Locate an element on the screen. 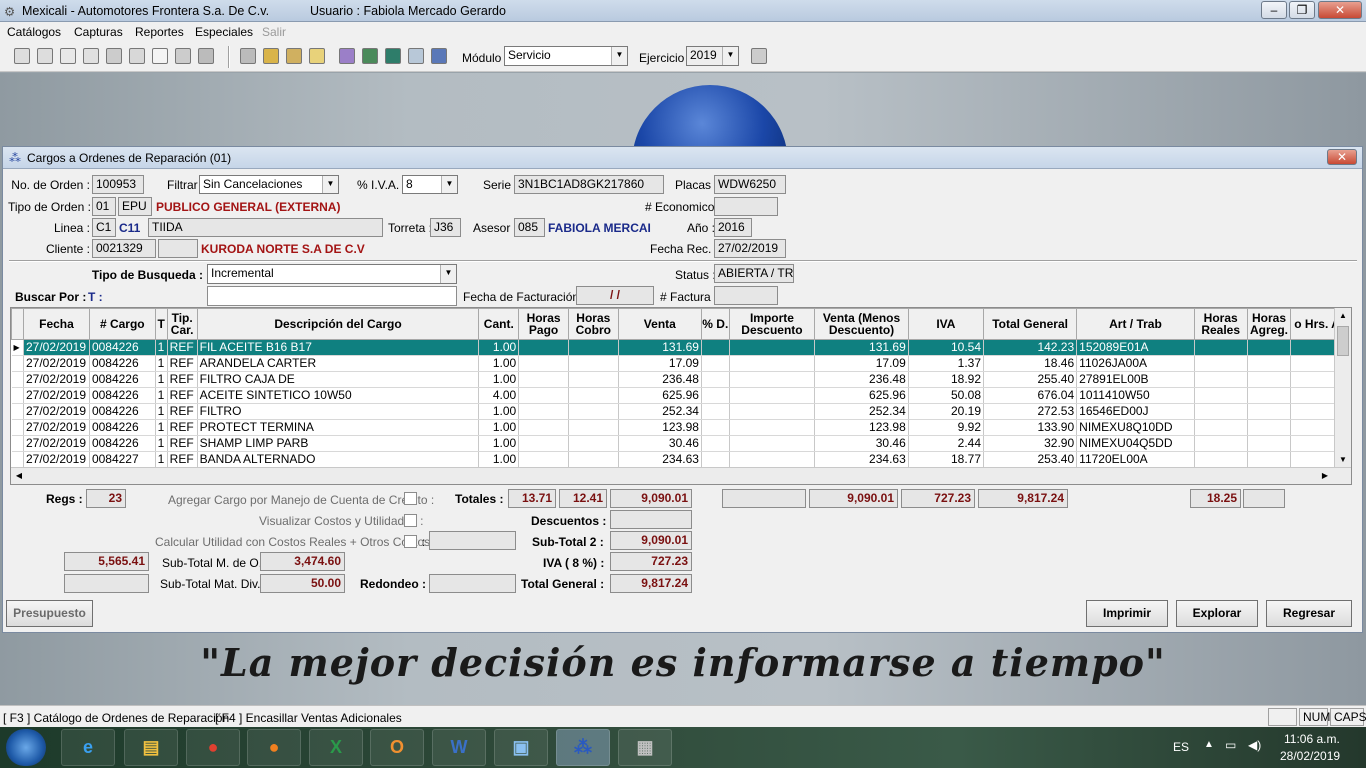 The image size is (1366, 768). agregar-checkbox is located at coordinates (410, 498).